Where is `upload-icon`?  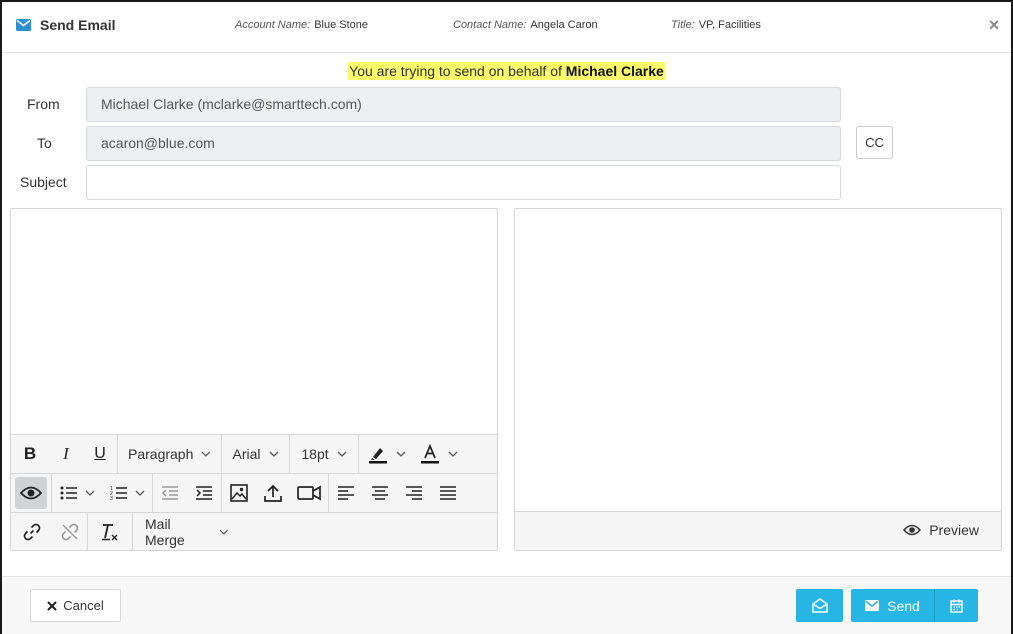
upload-icon is located at coordinates (273, 493).